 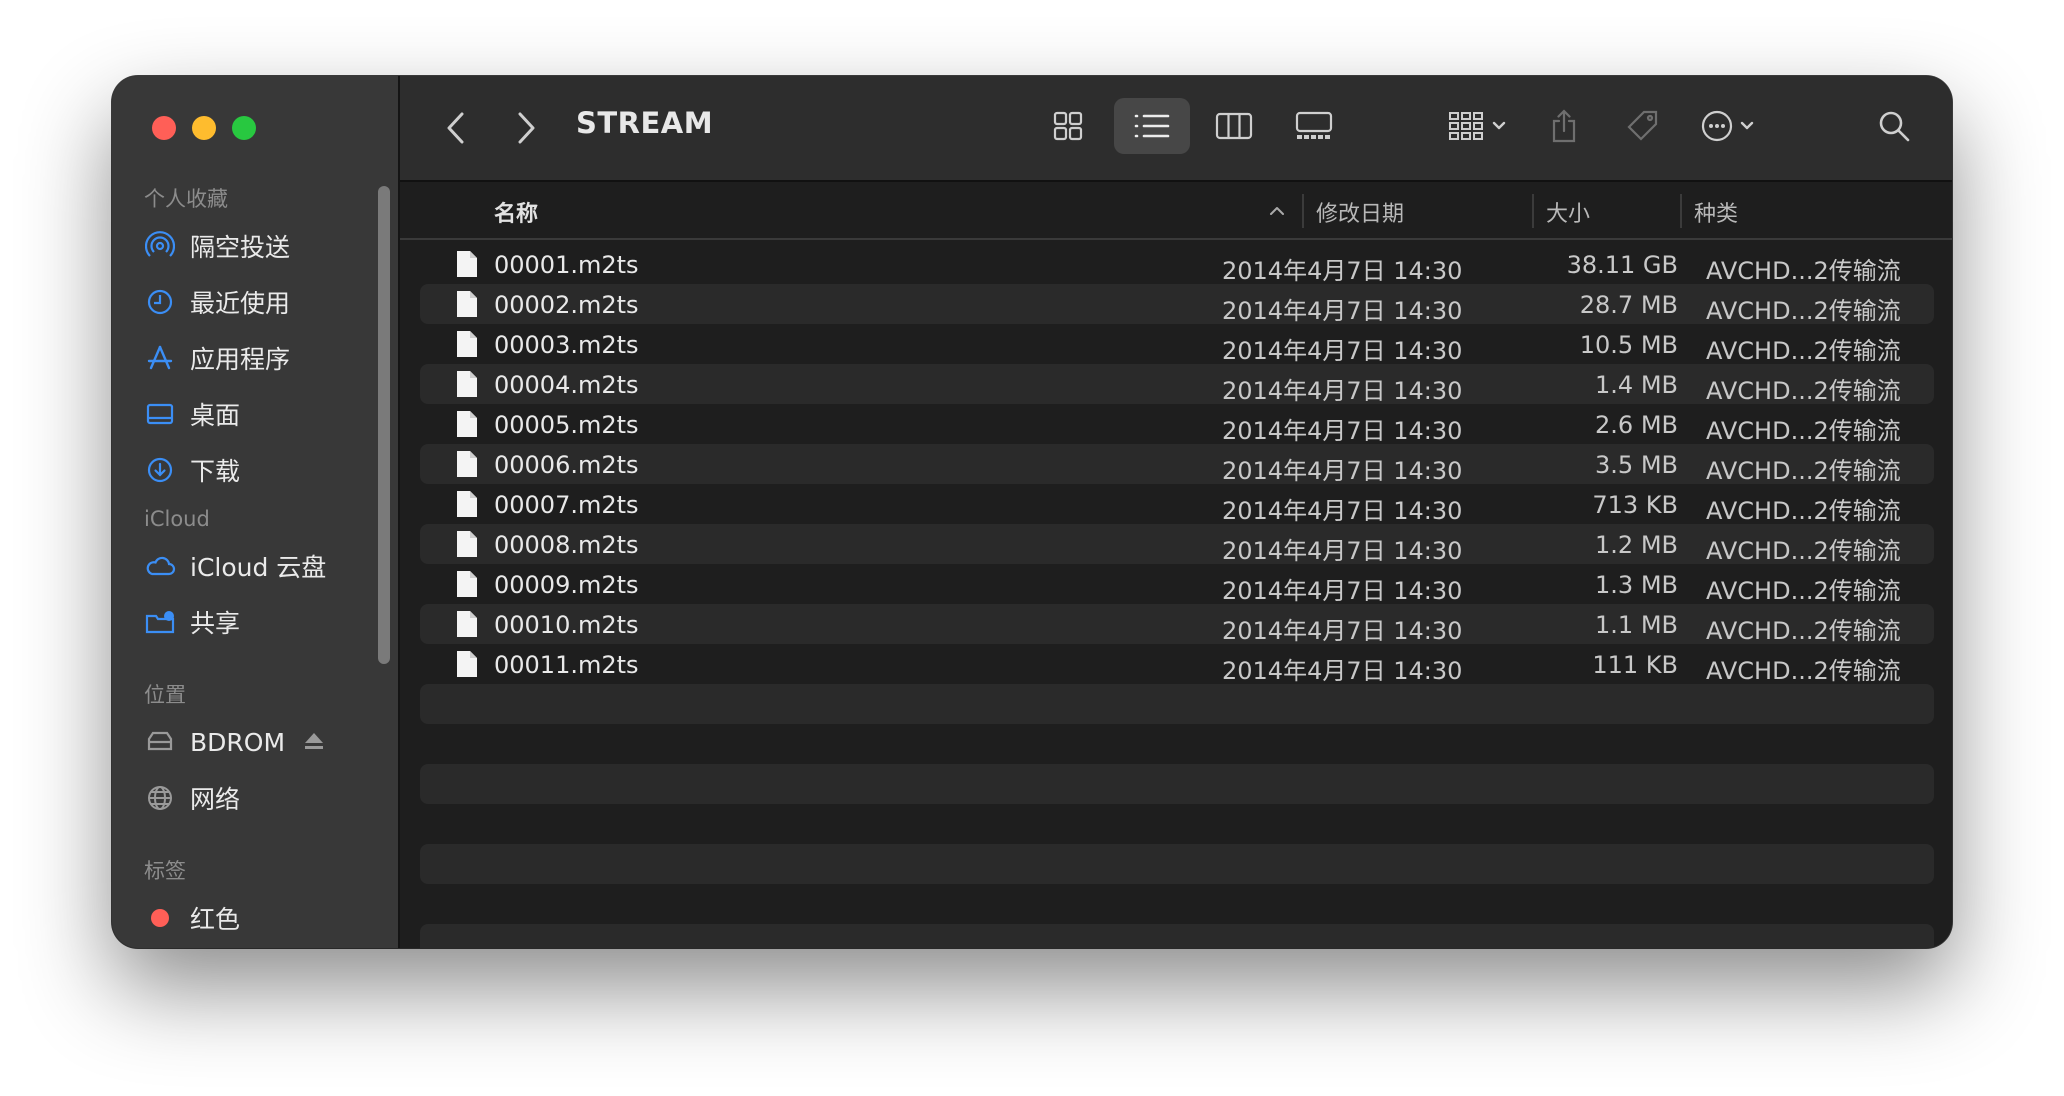 What do you see at coordinates (215, 919) in the screenshot?
I see `sidebar-item-label: 红色` at bounding box center [215, 919].